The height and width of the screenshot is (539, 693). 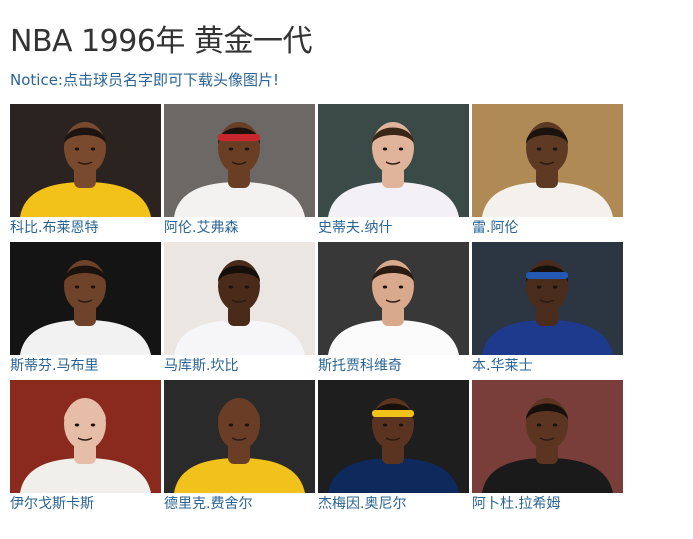 I want to click on player-card: 本.华莱士, so click(x=549, y=311).